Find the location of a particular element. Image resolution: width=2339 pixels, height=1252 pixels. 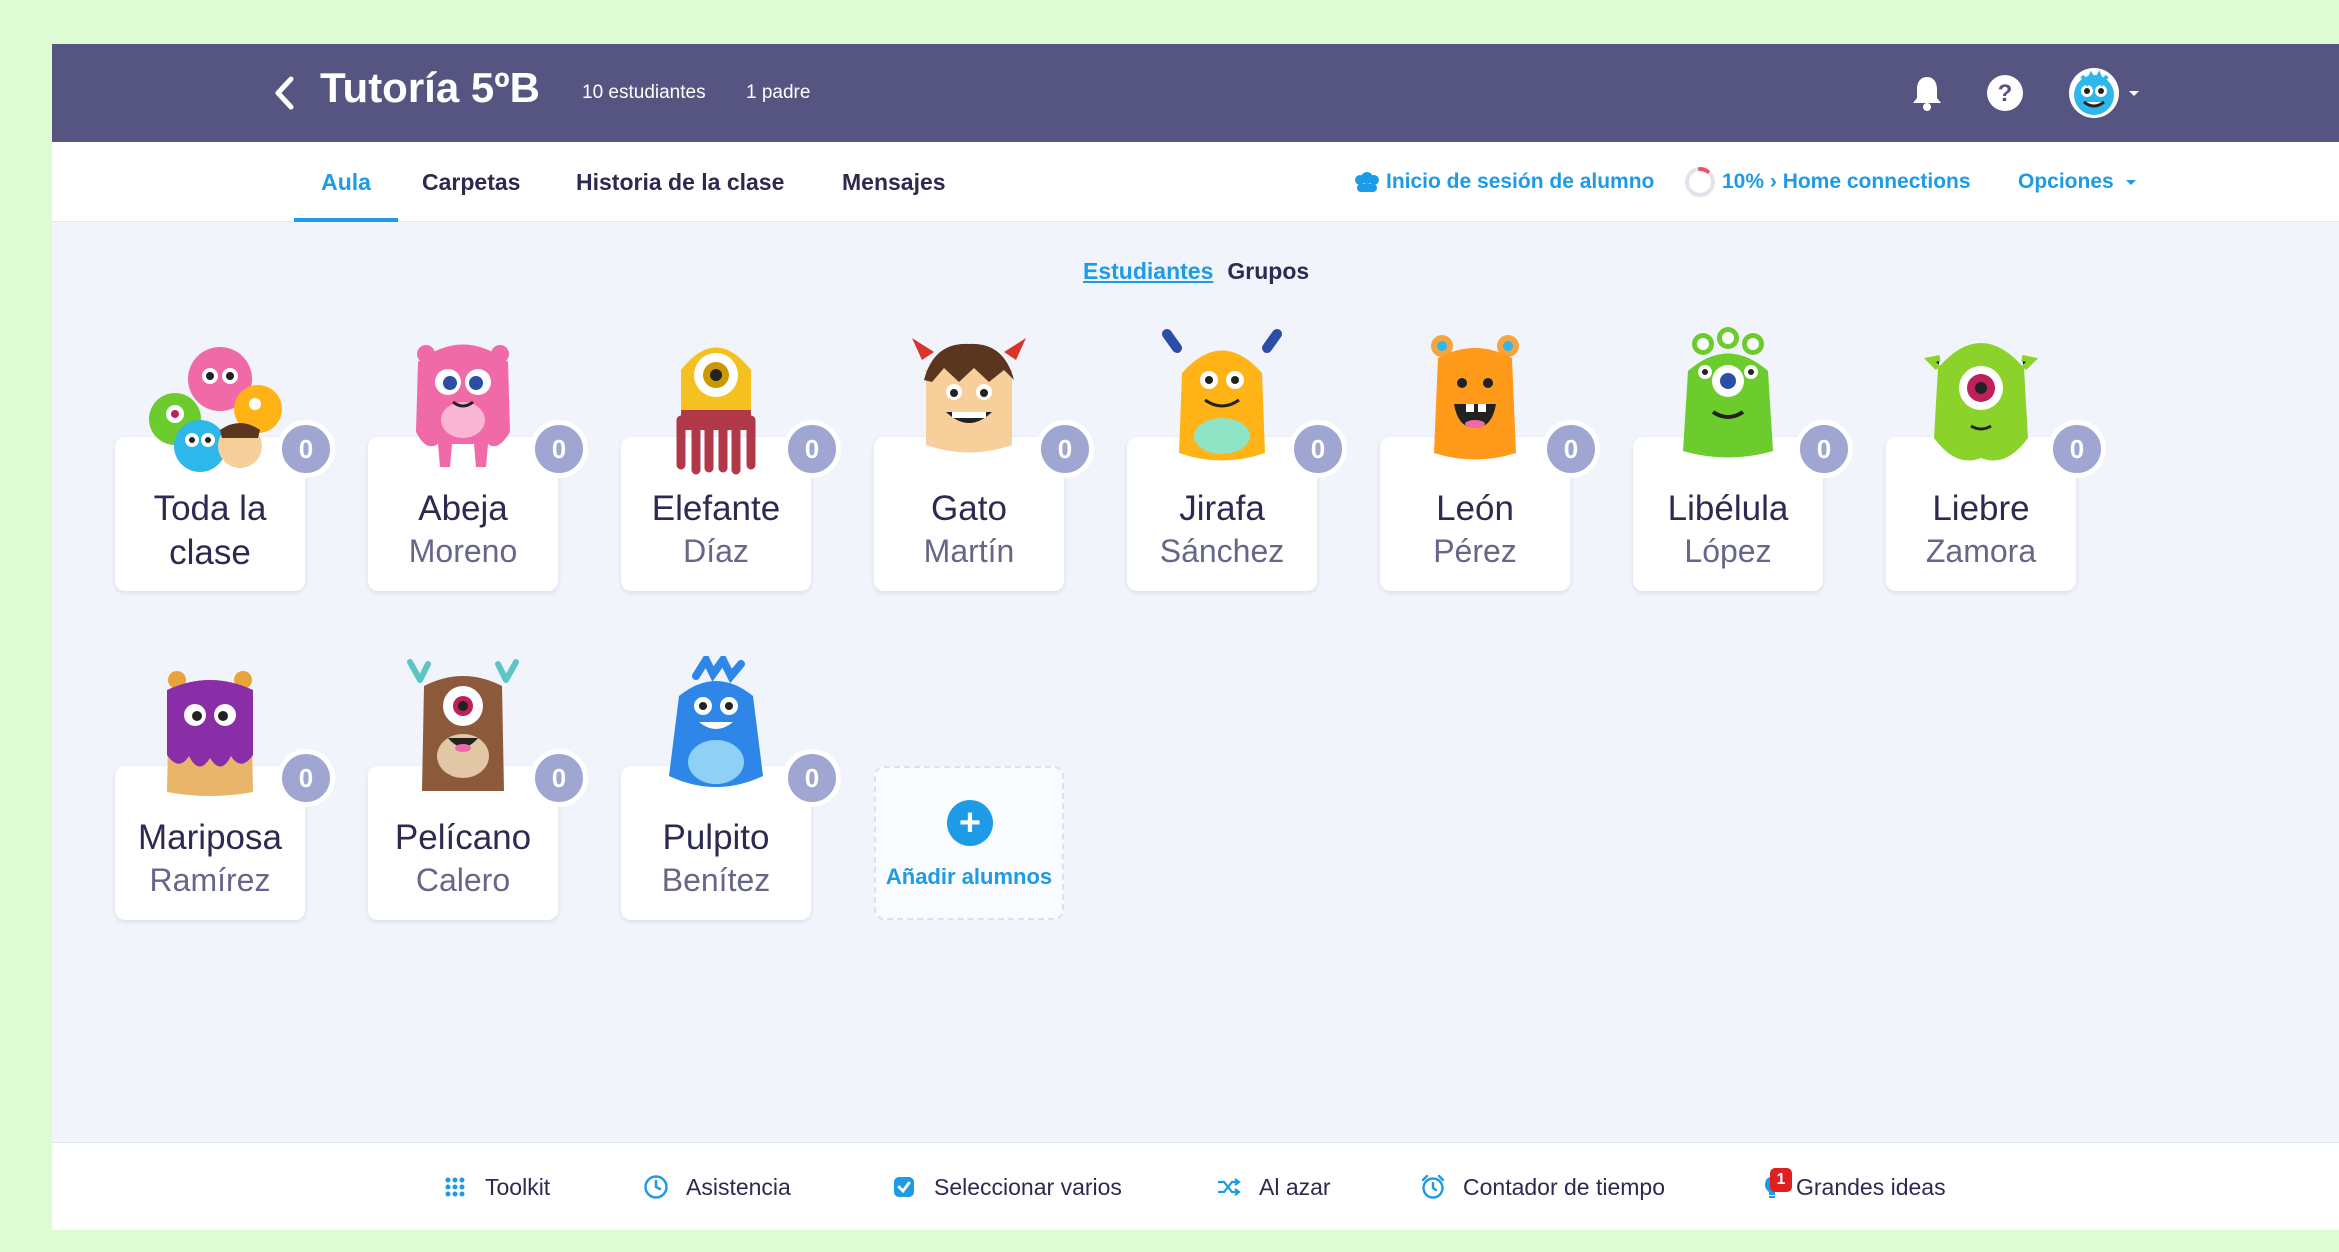

attendance-label: Asistencia is located at coordinates (738, 1186).